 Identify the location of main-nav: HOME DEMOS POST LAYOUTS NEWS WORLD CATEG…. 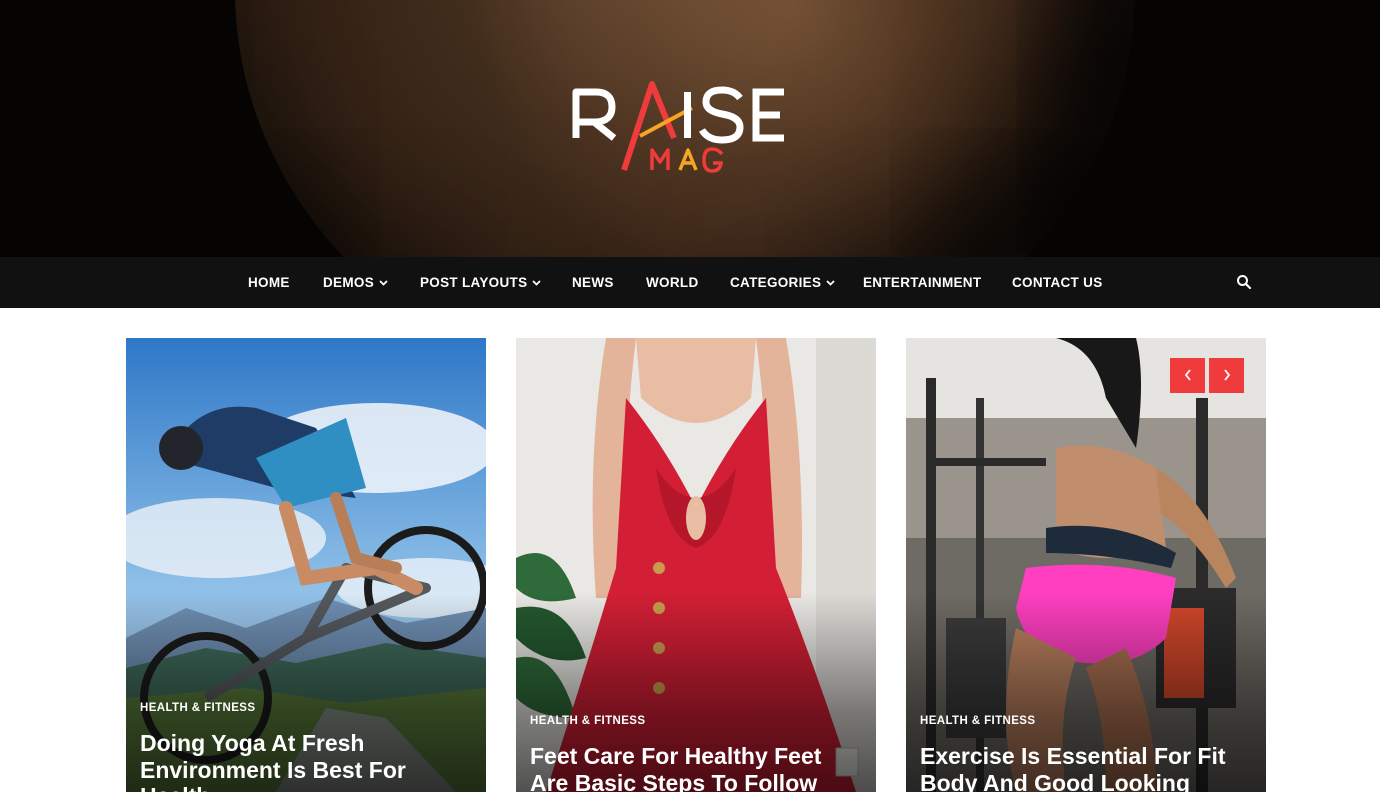
(690, 282).